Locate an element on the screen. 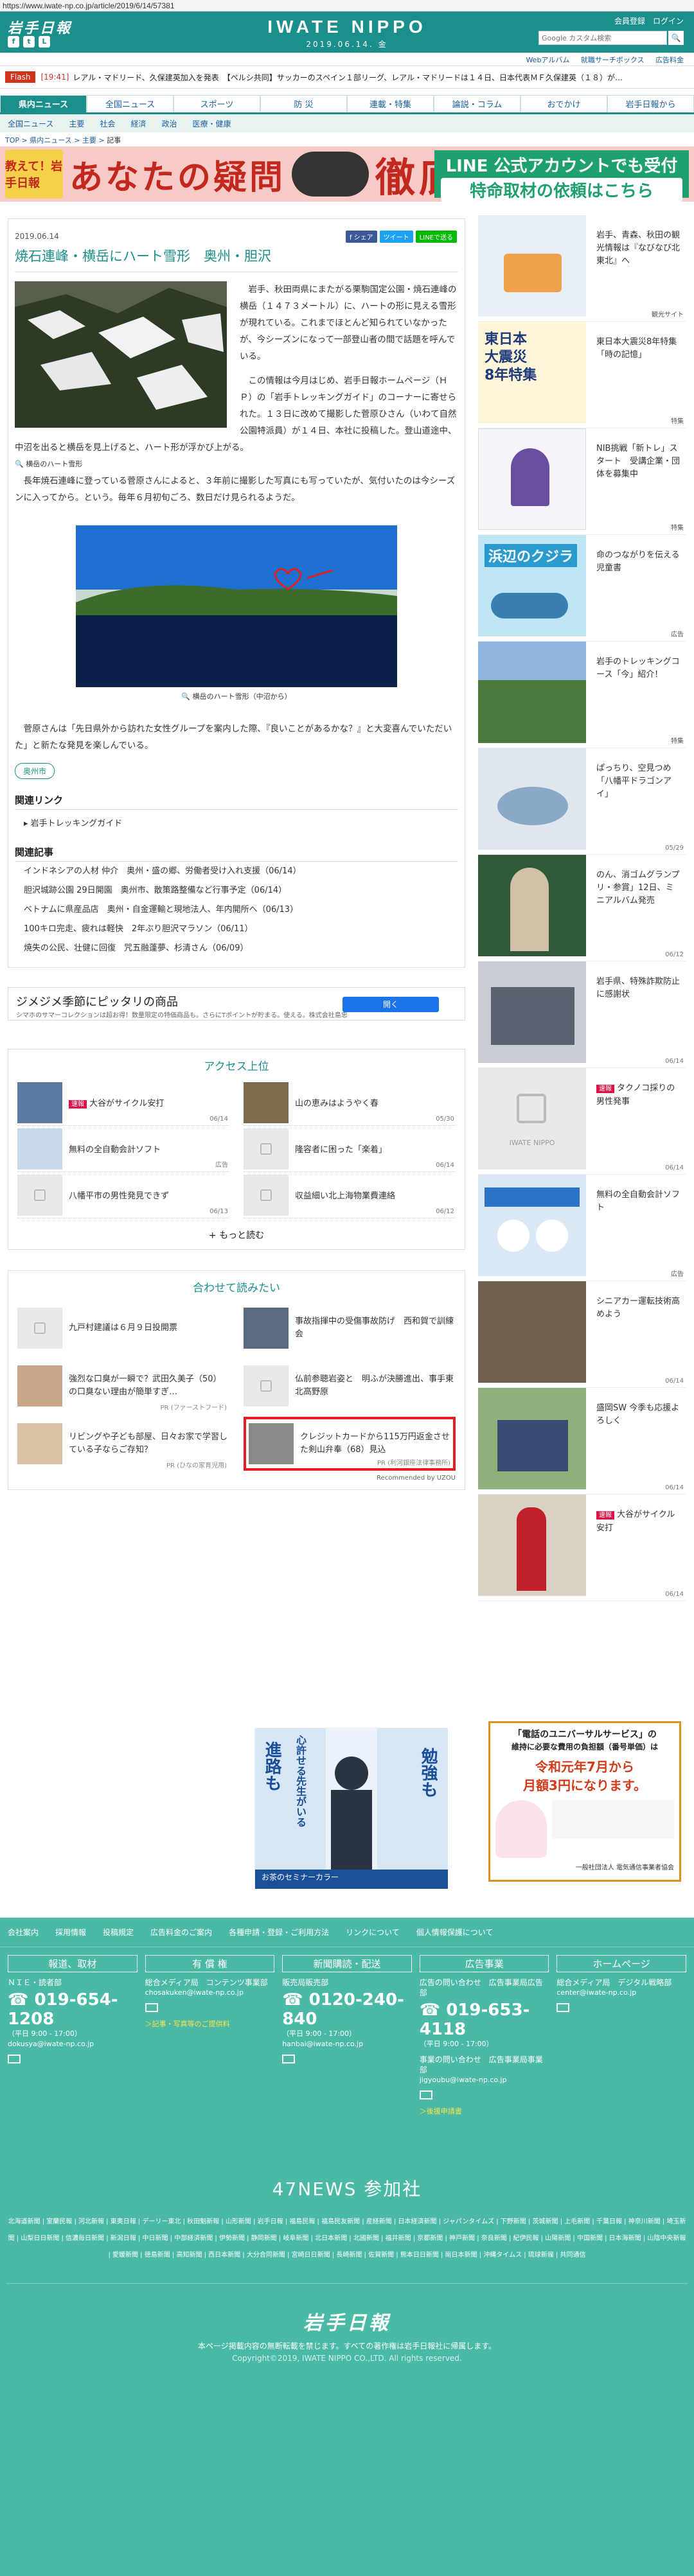  recommend-title: リビングや子ども部屋、日々お家で学習している子ならご存知？ is located at coordinates (149, 1444).